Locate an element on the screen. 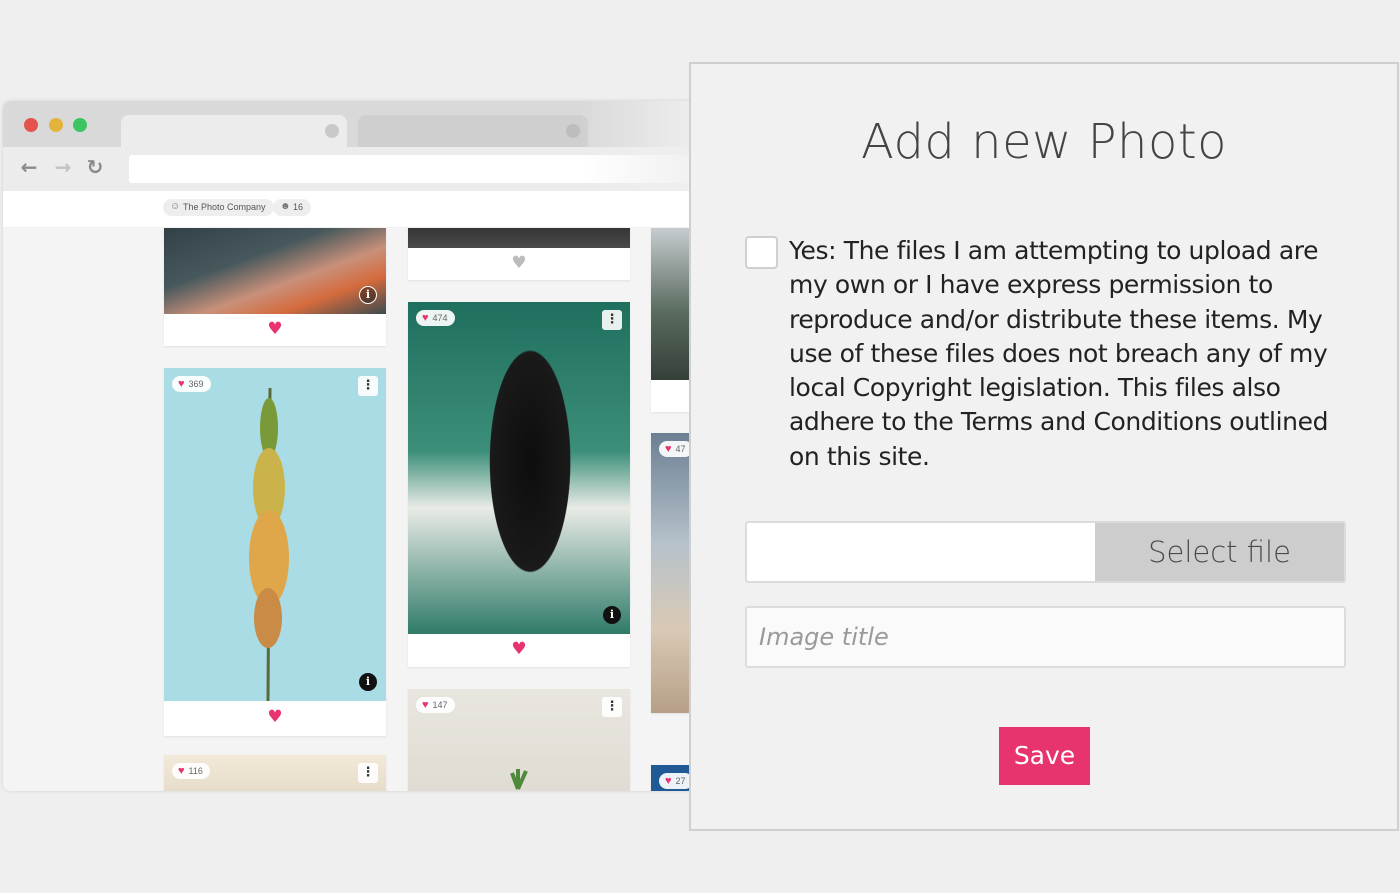 Image resolution: width=1400 pixels, height=893 pixels. like-count-badge: ♥ 474 is located at coordinates (435, 318).